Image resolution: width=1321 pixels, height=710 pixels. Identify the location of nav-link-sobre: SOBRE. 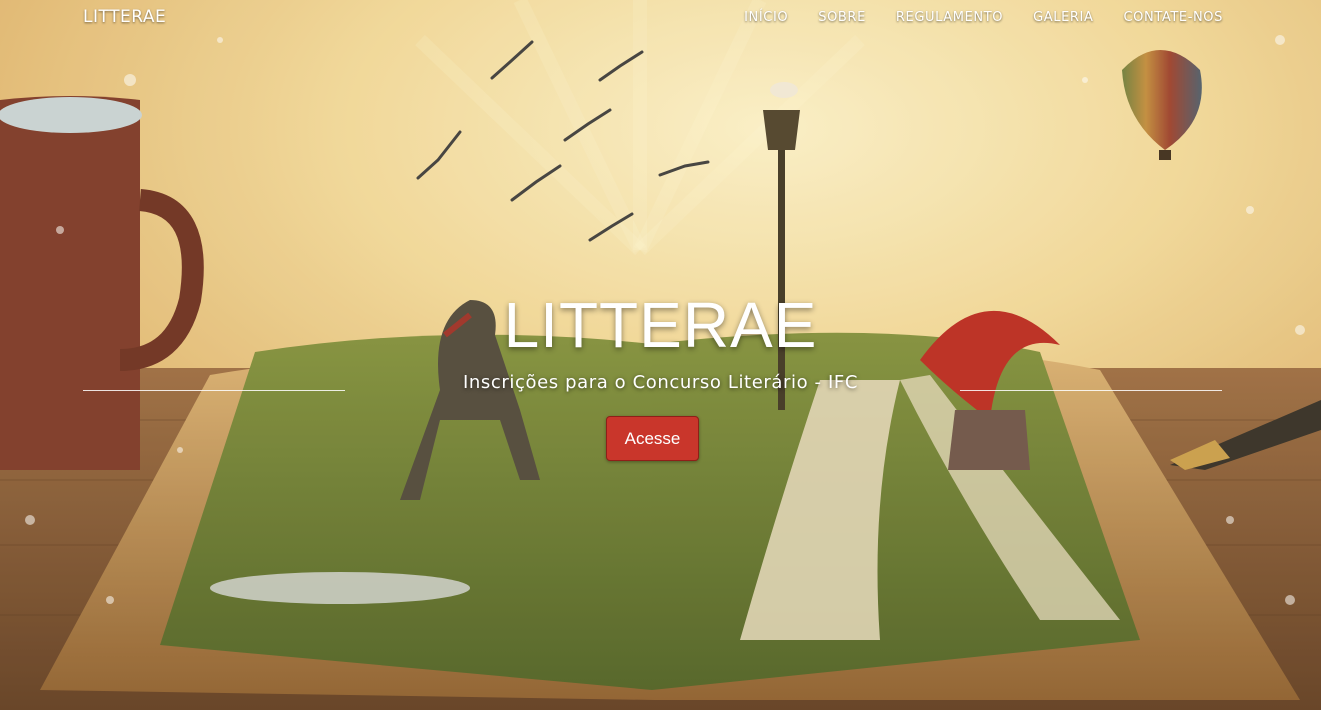
(842, 17).